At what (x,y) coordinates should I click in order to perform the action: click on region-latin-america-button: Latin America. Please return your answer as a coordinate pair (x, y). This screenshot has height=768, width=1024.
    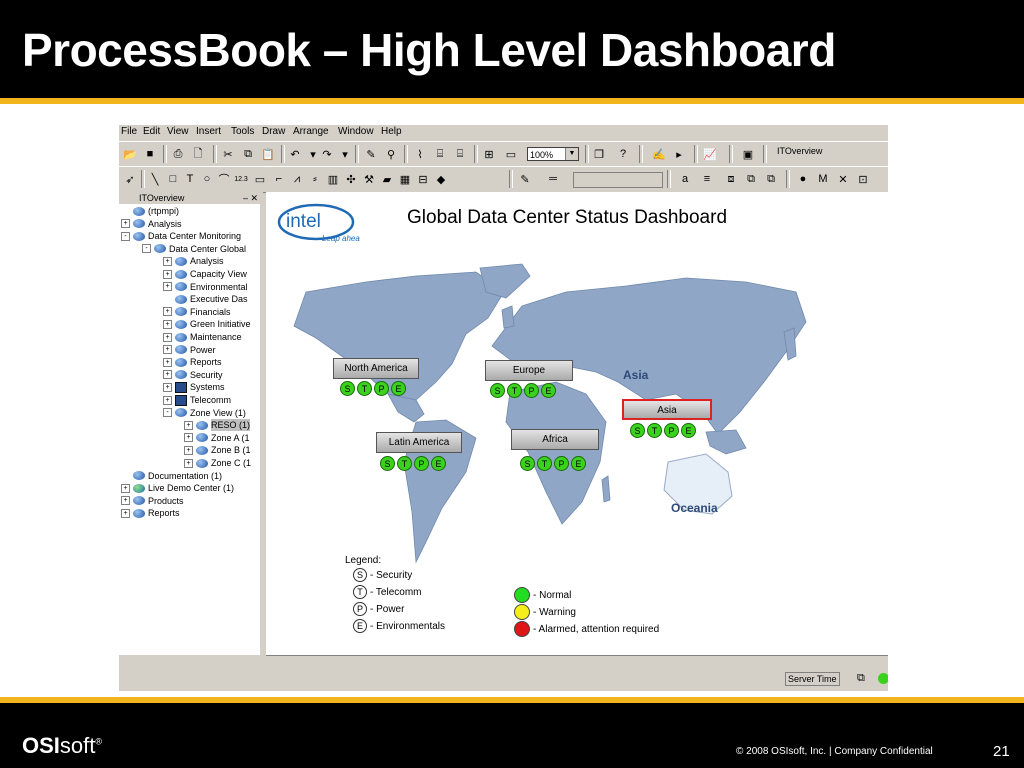
    Looking at the image, I should click on (419, 442).